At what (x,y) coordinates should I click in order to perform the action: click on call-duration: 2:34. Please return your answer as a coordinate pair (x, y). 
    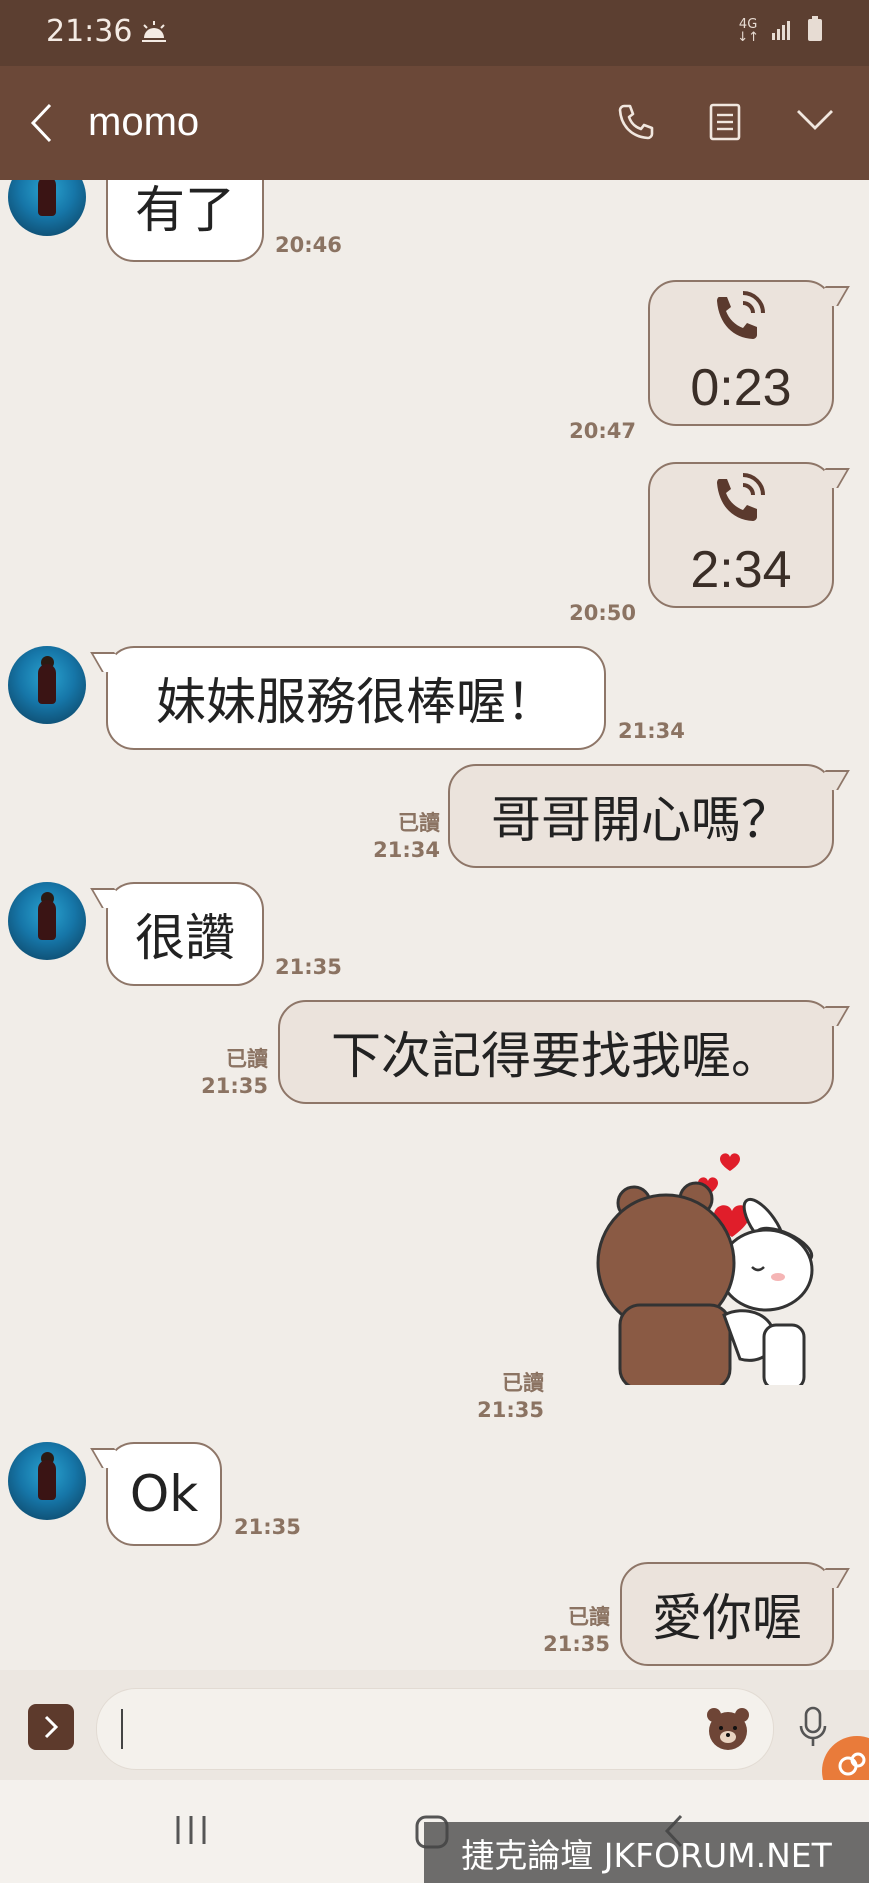
    Looking at the image, I should click on (741, 569).